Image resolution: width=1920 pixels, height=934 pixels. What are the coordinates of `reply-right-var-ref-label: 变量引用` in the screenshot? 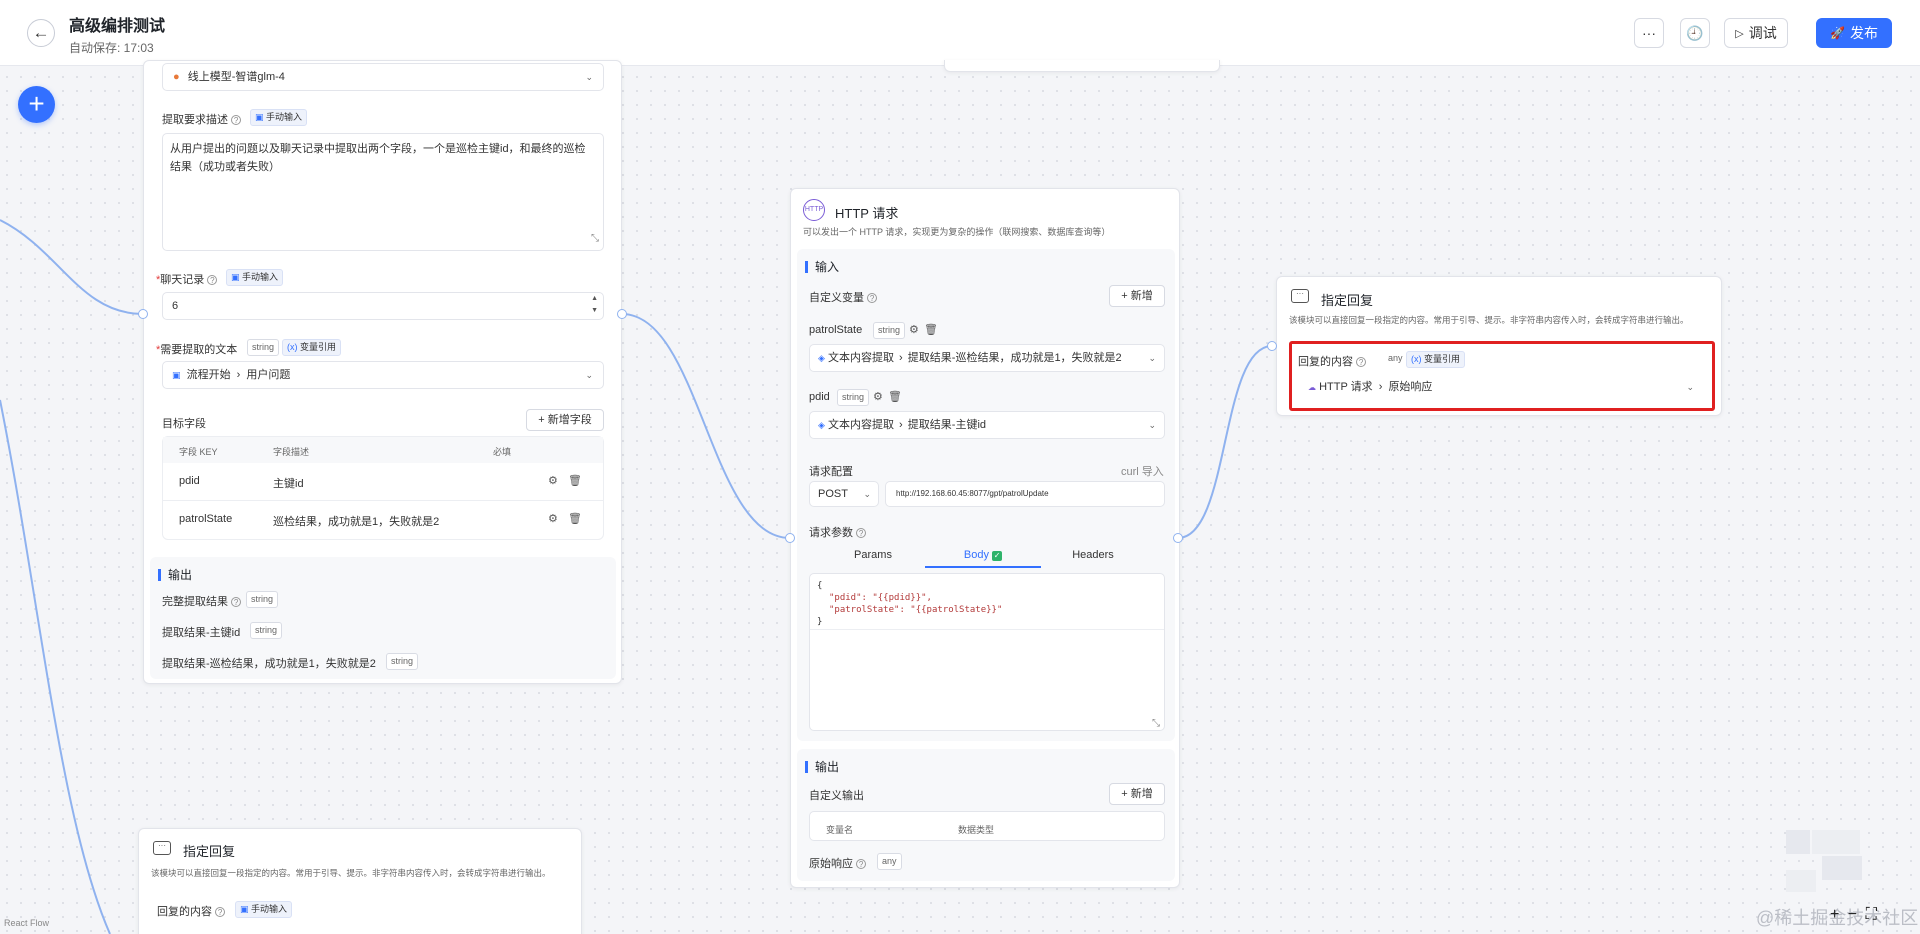 It's located at (1442, 359).